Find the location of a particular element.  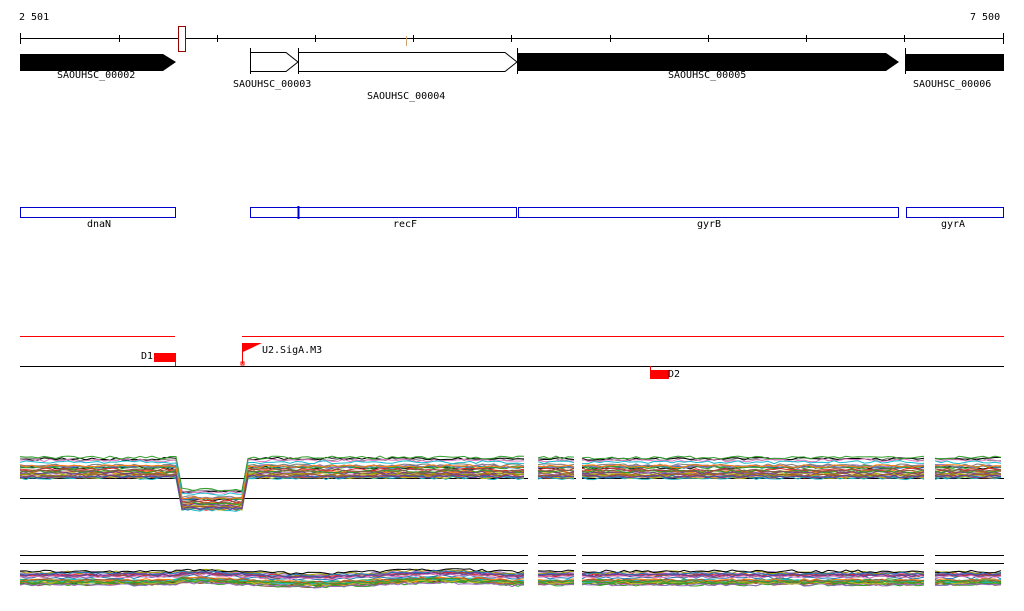

gene-box-gyrB is located at coordinates (708, 212).